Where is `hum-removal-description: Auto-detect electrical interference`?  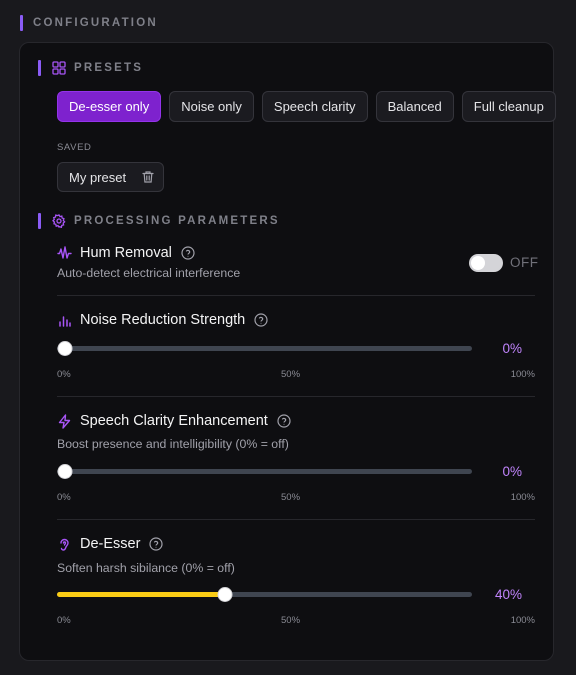 hum-removal-description: Auto-detect electrical interference is located at coordinates (149, 273).